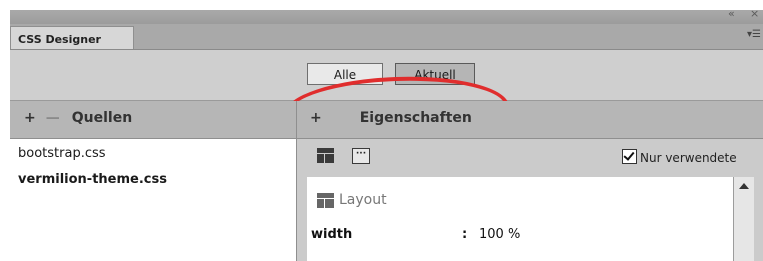 The width and height of the screenshot is (763, 261). I want to click on layout-category-icon, so click(325, 155).